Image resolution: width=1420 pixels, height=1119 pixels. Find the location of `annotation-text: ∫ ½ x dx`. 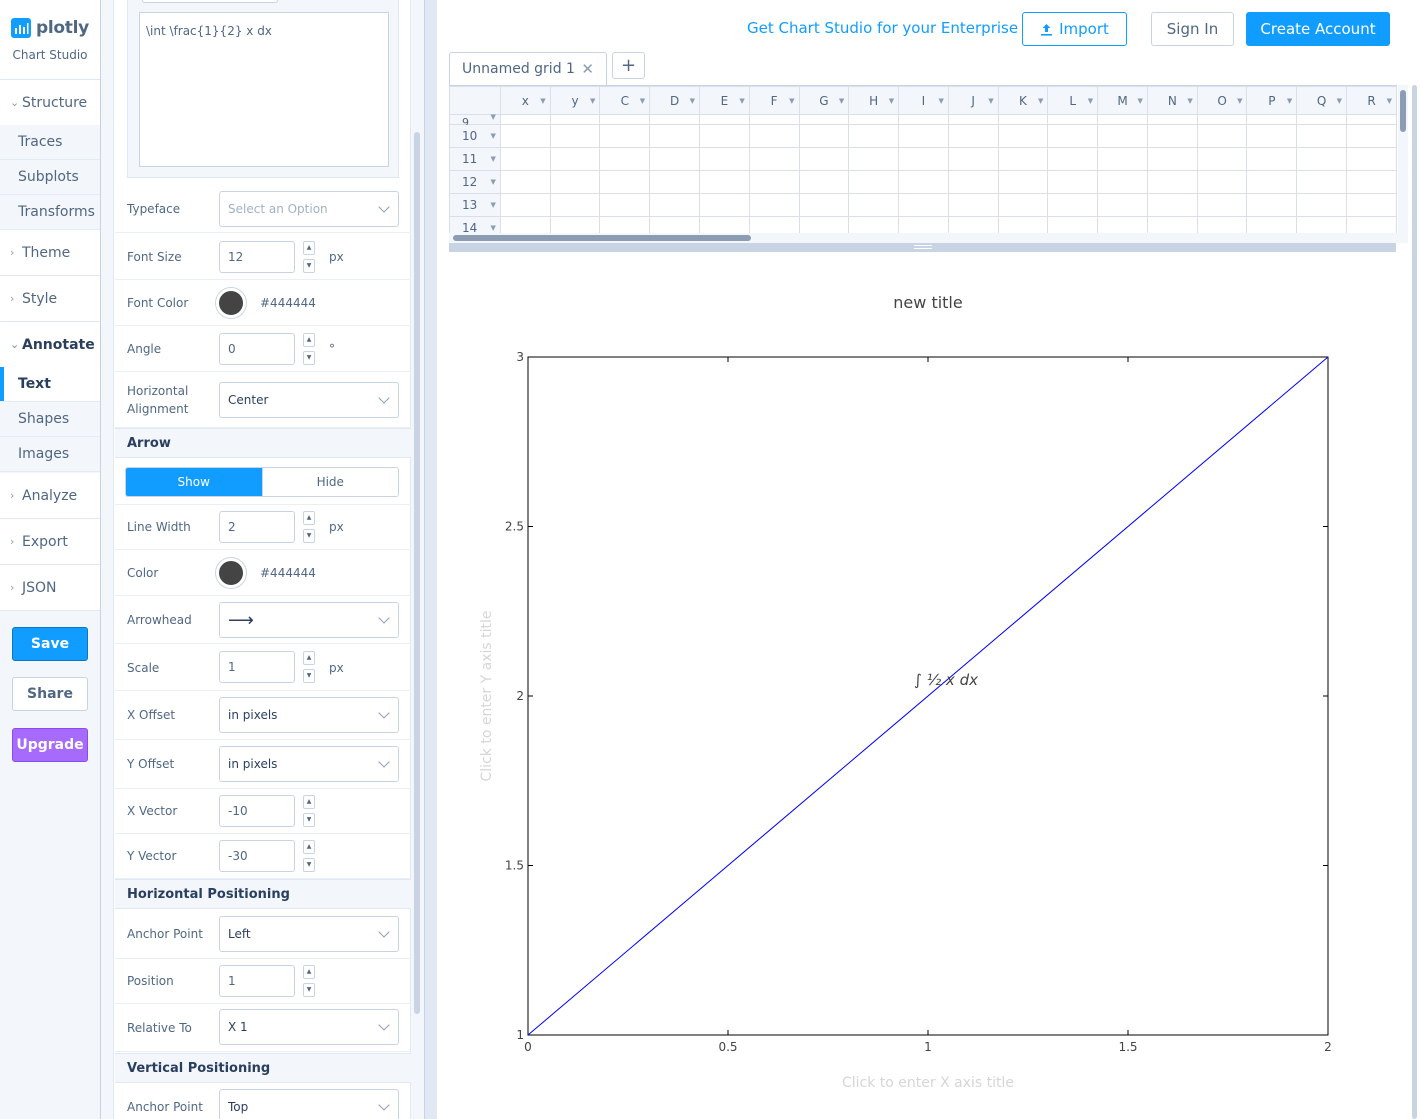

annotation-text: ∫ ½ x dx is located at coordinates (946, 680).